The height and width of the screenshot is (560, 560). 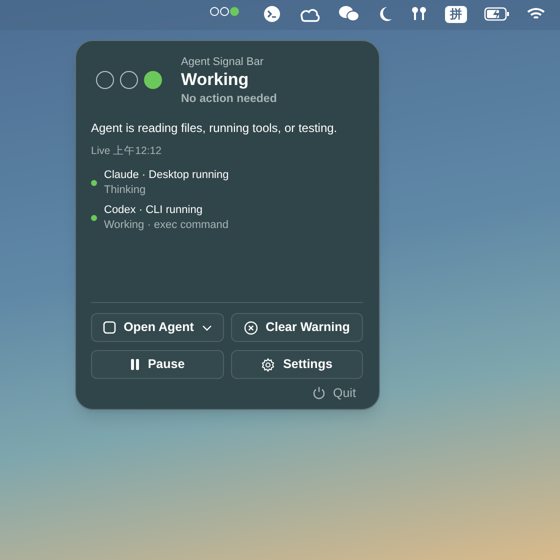 What do you see at coordinates (385, 14) in the screenshot?
I see `moon-icon` at bounding box center [385, 14].